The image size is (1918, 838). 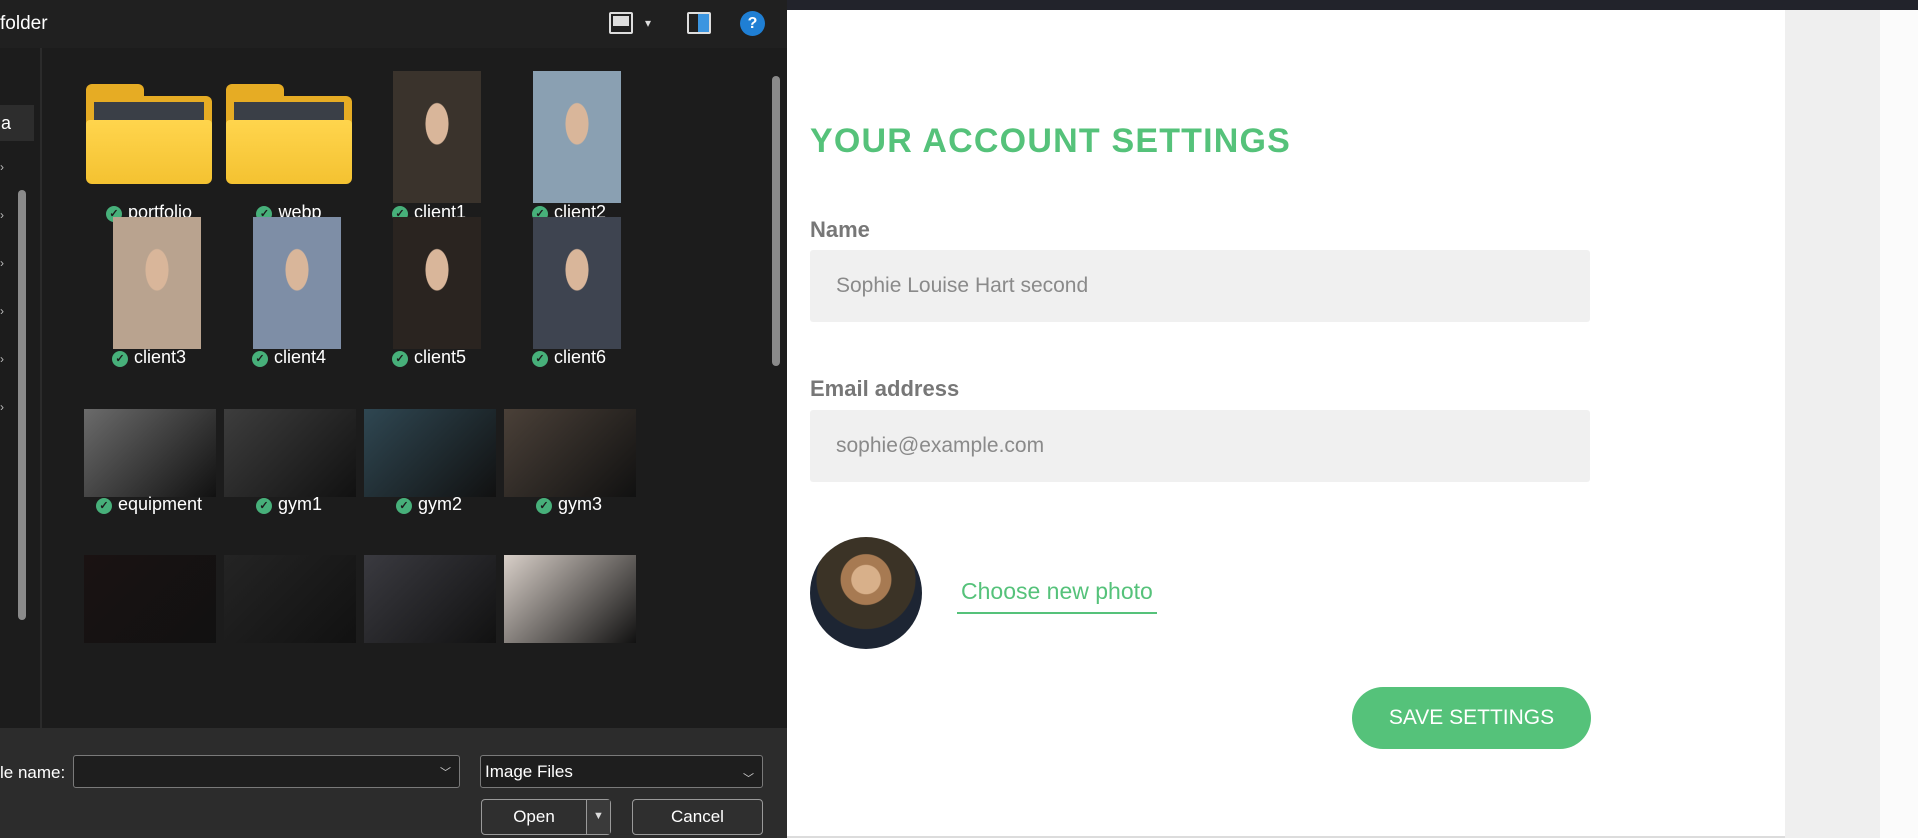 I want to click on navigation-pane: a › › › › › ›, so click(x=20, y=388).